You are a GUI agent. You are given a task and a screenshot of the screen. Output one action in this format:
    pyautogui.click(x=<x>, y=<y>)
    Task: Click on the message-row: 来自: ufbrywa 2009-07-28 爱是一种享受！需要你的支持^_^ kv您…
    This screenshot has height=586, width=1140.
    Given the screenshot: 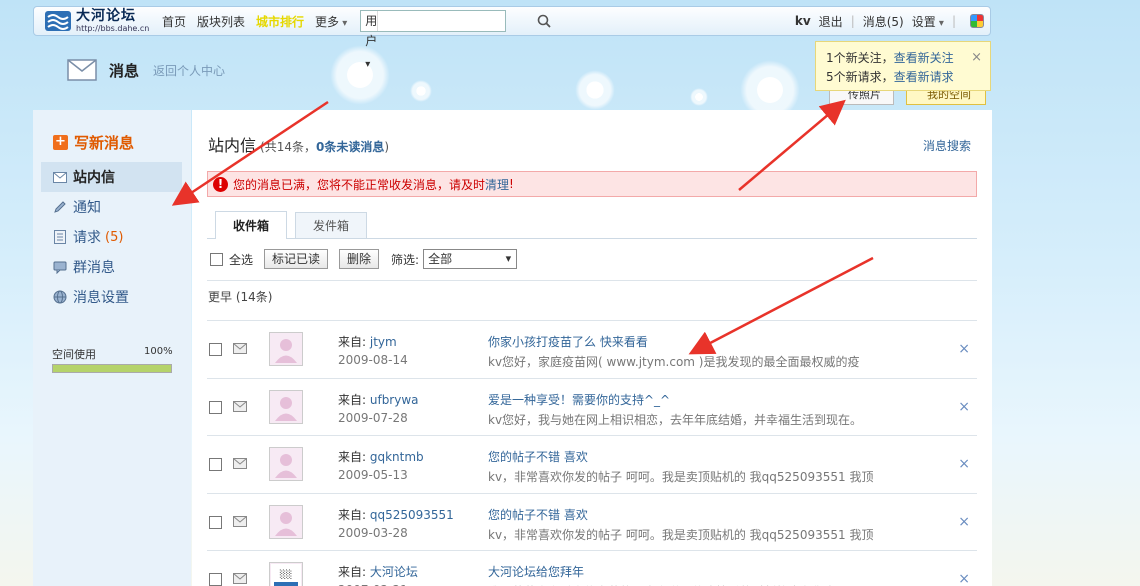 What is the action you would take?
    pyautogui.click(x=592, y=406)
    